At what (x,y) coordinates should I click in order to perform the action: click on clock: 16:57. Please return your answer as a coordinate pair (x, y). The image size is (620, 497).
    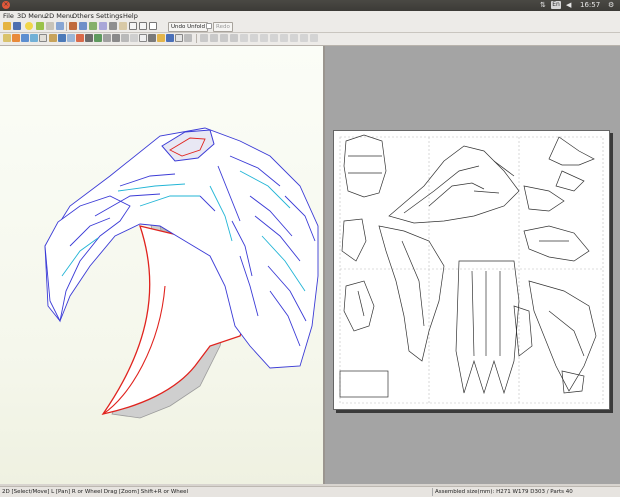
    Looking at the image, I should click on (590, 5).